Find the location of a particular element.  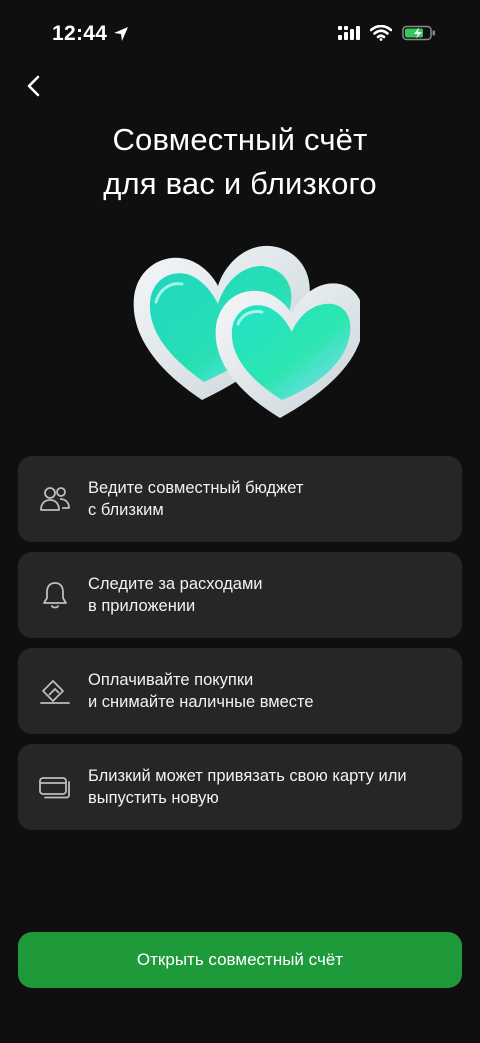

status-time: 12:44 is located at coordinates (90, 34).